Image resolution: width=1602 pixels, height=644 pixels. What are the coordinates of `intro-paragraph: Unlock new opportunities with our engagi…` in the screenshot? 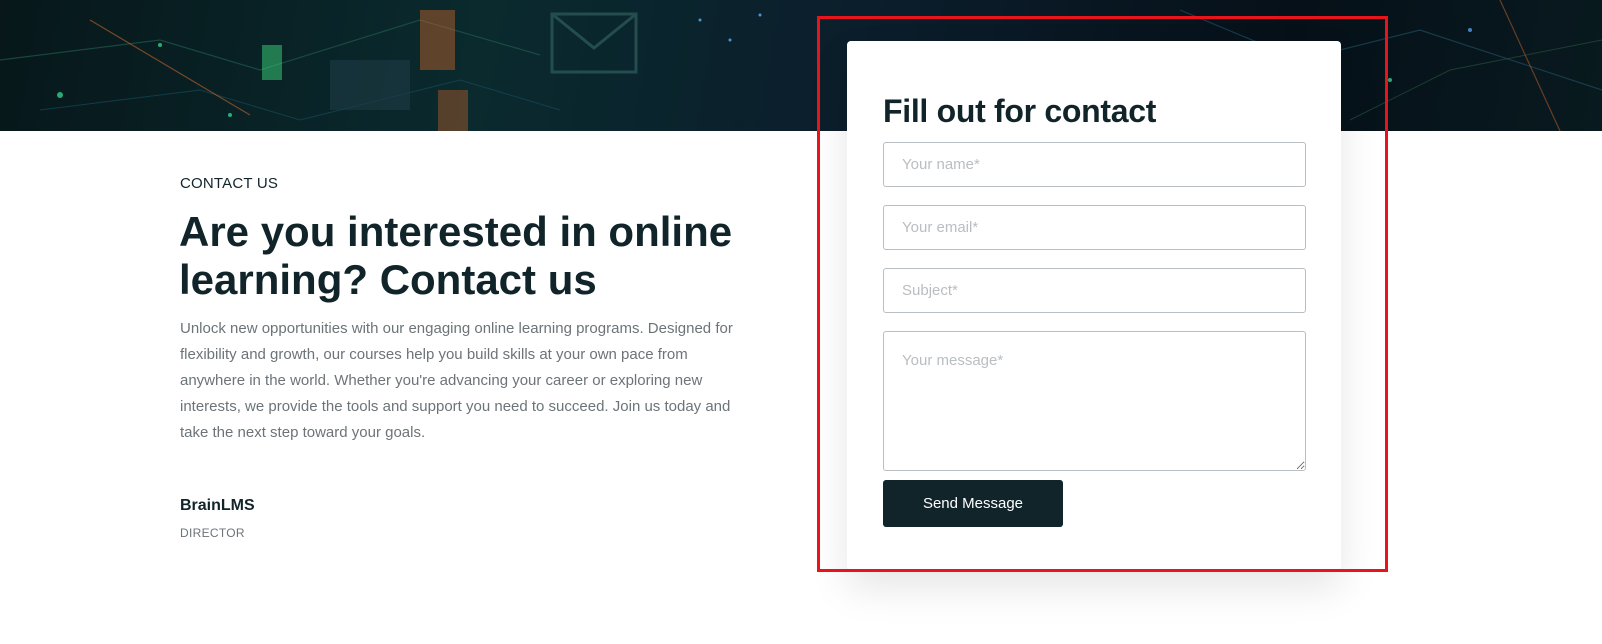 It's located at (456, 380).